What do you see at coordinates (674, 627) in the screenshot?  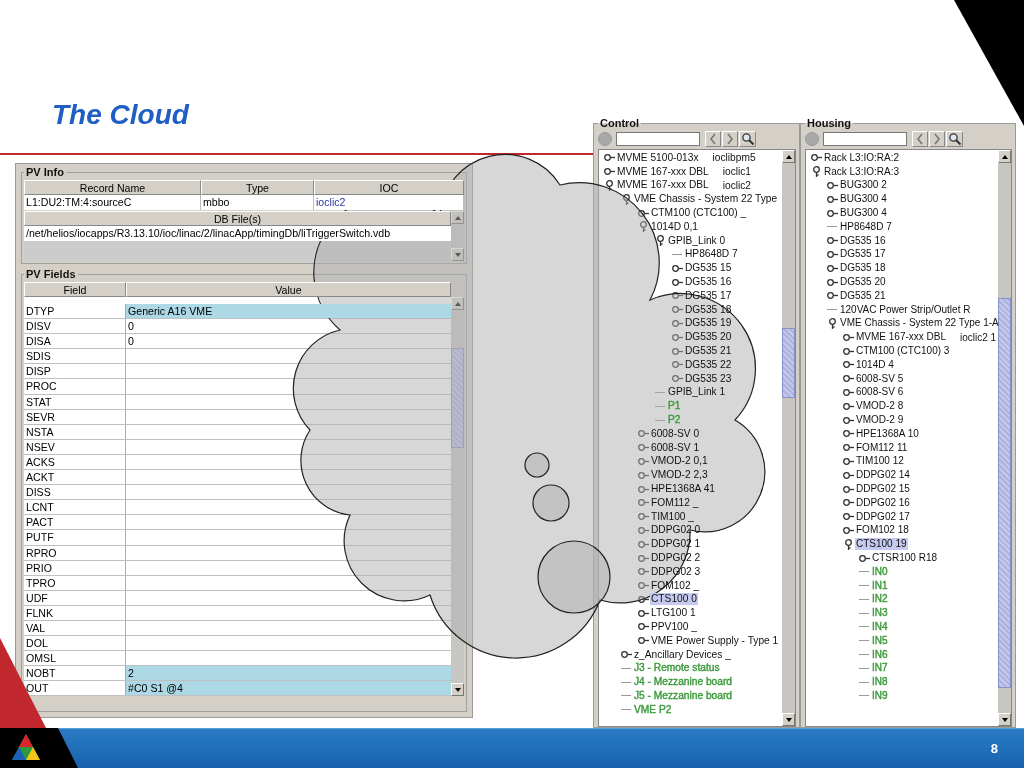 I see `tree-item: PPV100 _` at bounding box center [674, 627].